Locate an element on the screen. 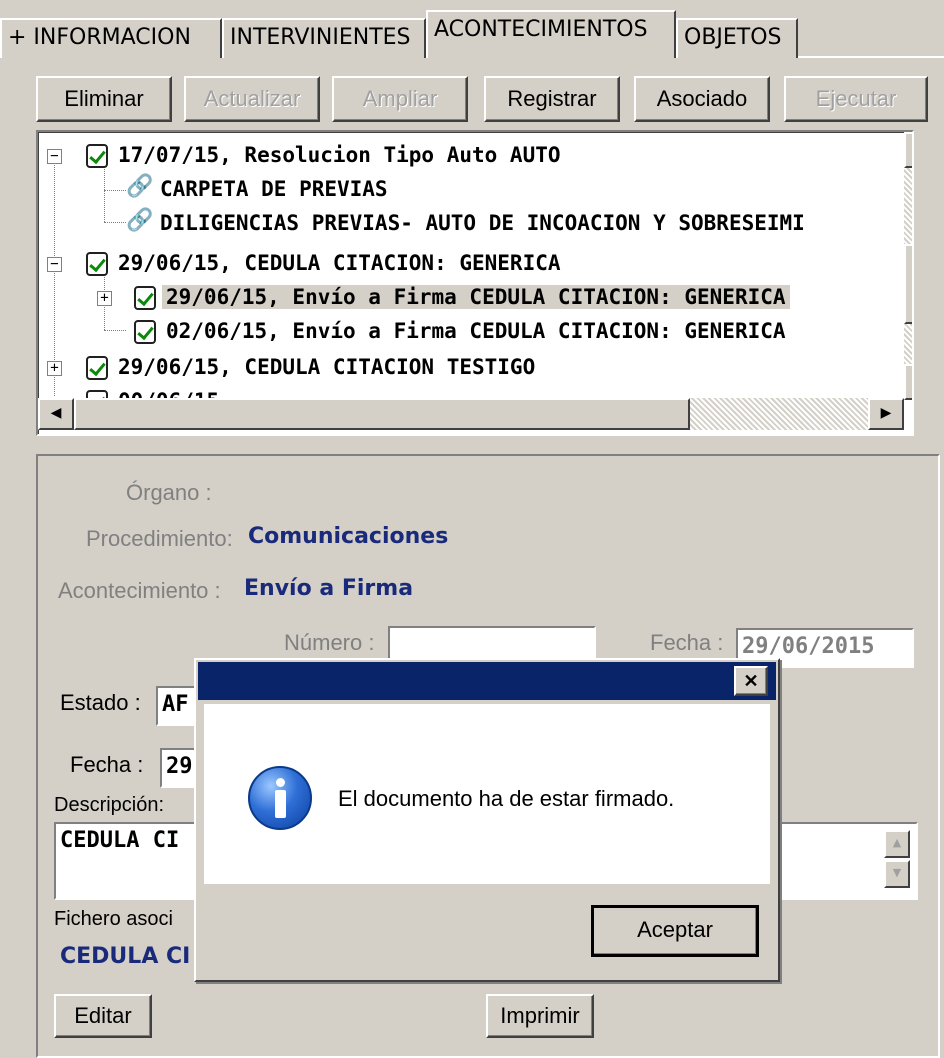 The image size is (944, 1058). tab-objetos: OBJETOS is located at coordinates (737, 38).